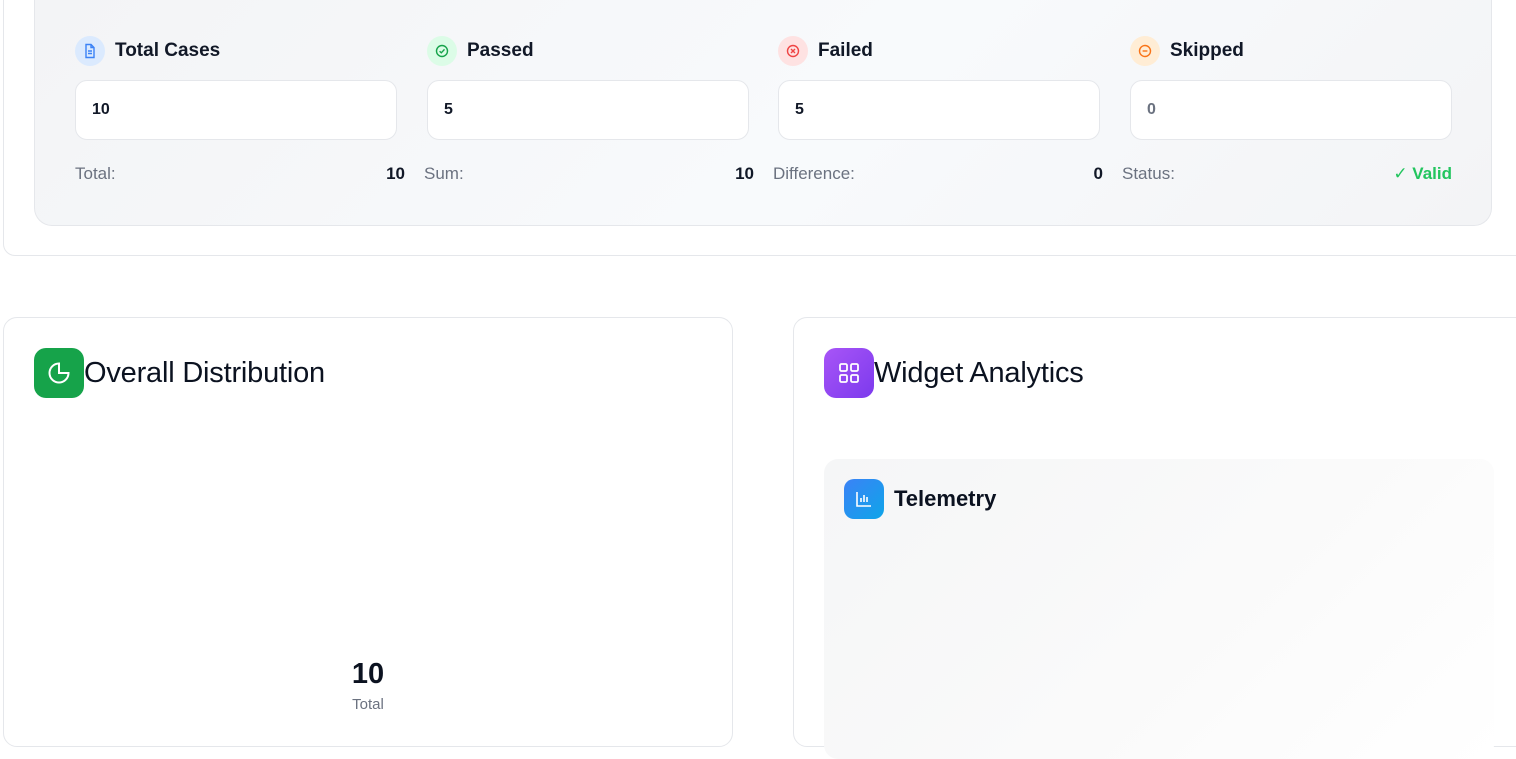  I want to click on bar-chart-icon, so click(864, 499).